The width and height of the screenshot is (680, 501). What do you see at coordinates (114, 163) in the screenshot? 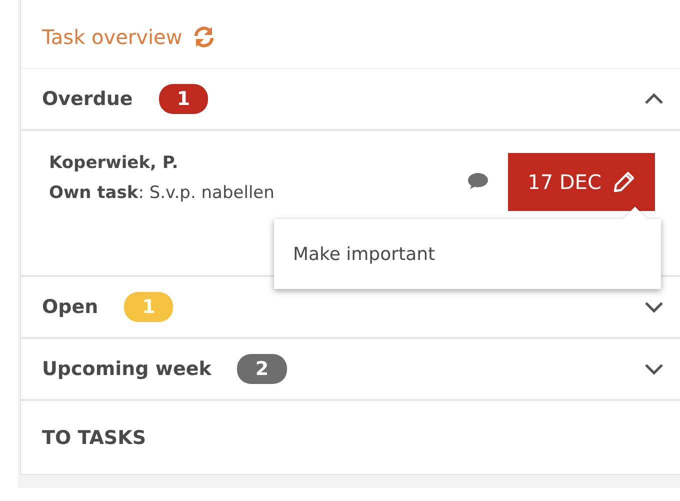
I see `contact-name: Koperwiek, P.` at bounding box center [114, 163].